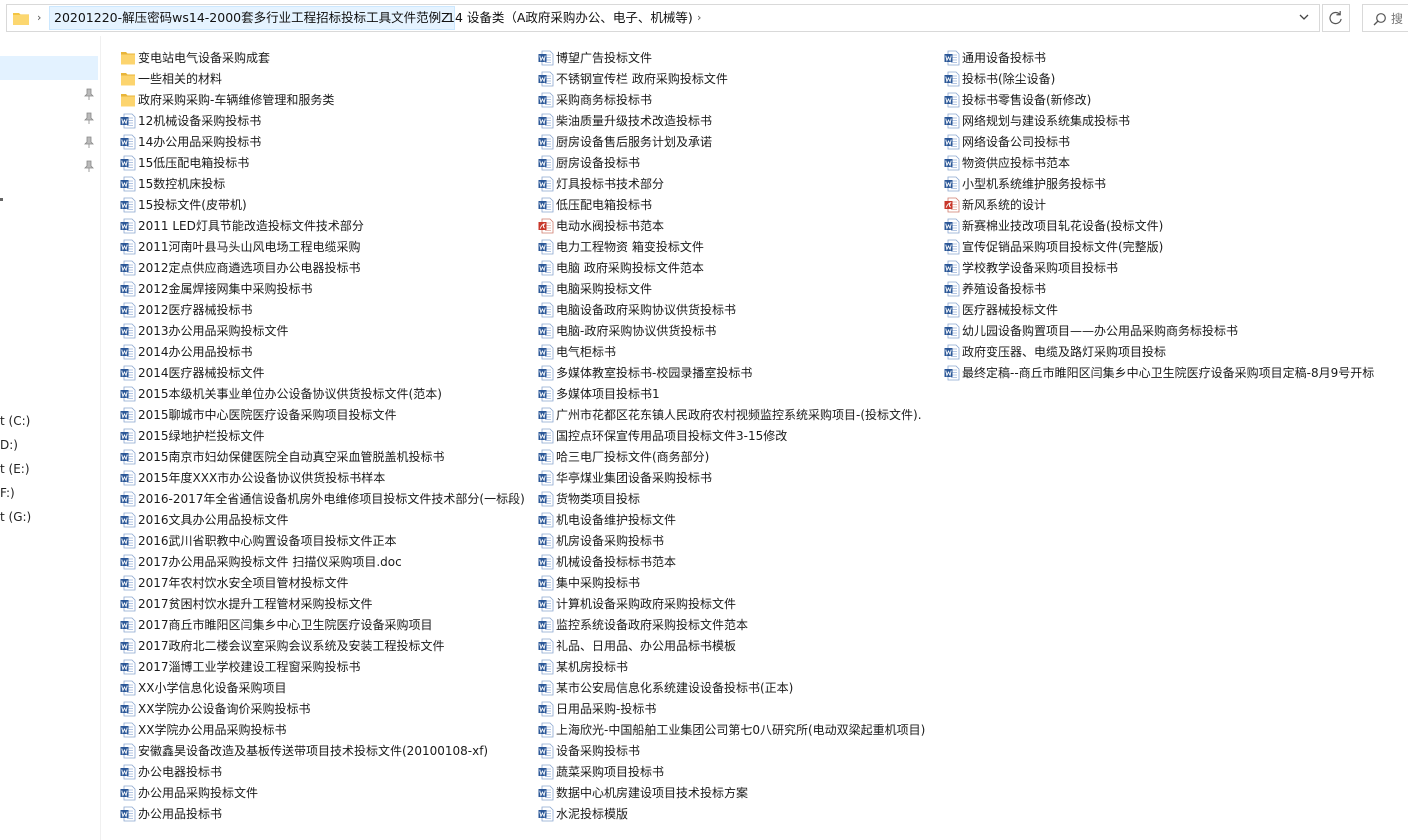  Describe the element at coordinates (322, 204) in the screenshot. I see `file-item: 15投标文件(皮带机)` at that location.